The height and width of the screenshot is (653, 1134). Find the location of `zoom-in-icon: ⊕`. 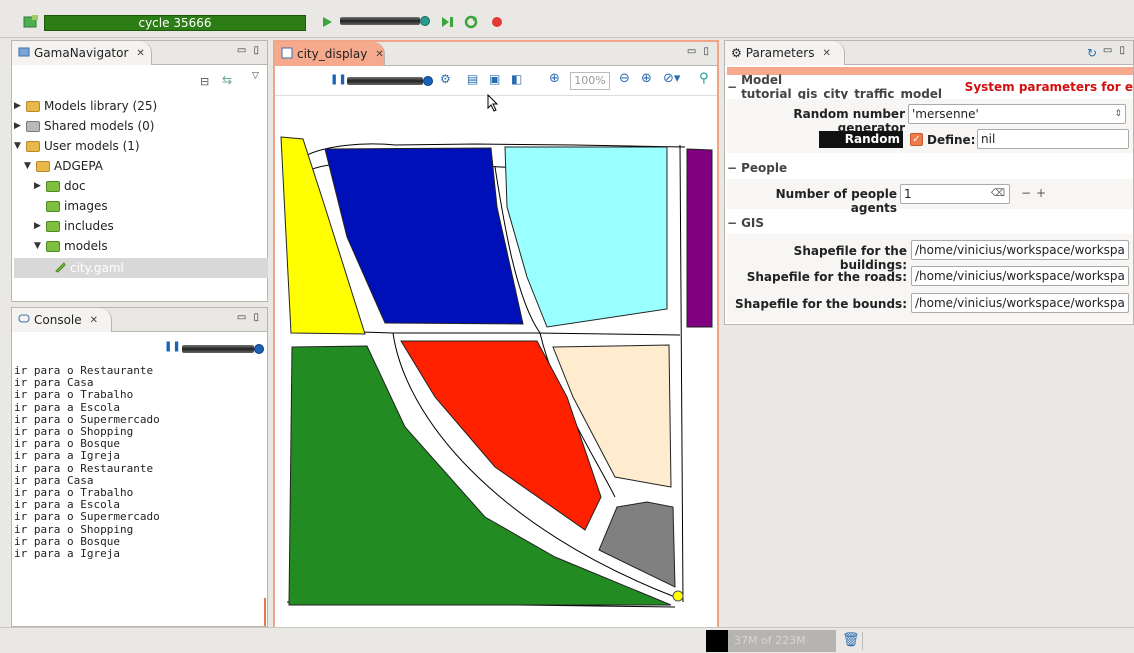

zoom-in-icon: ⊕ is located at coordinates (646, 78).